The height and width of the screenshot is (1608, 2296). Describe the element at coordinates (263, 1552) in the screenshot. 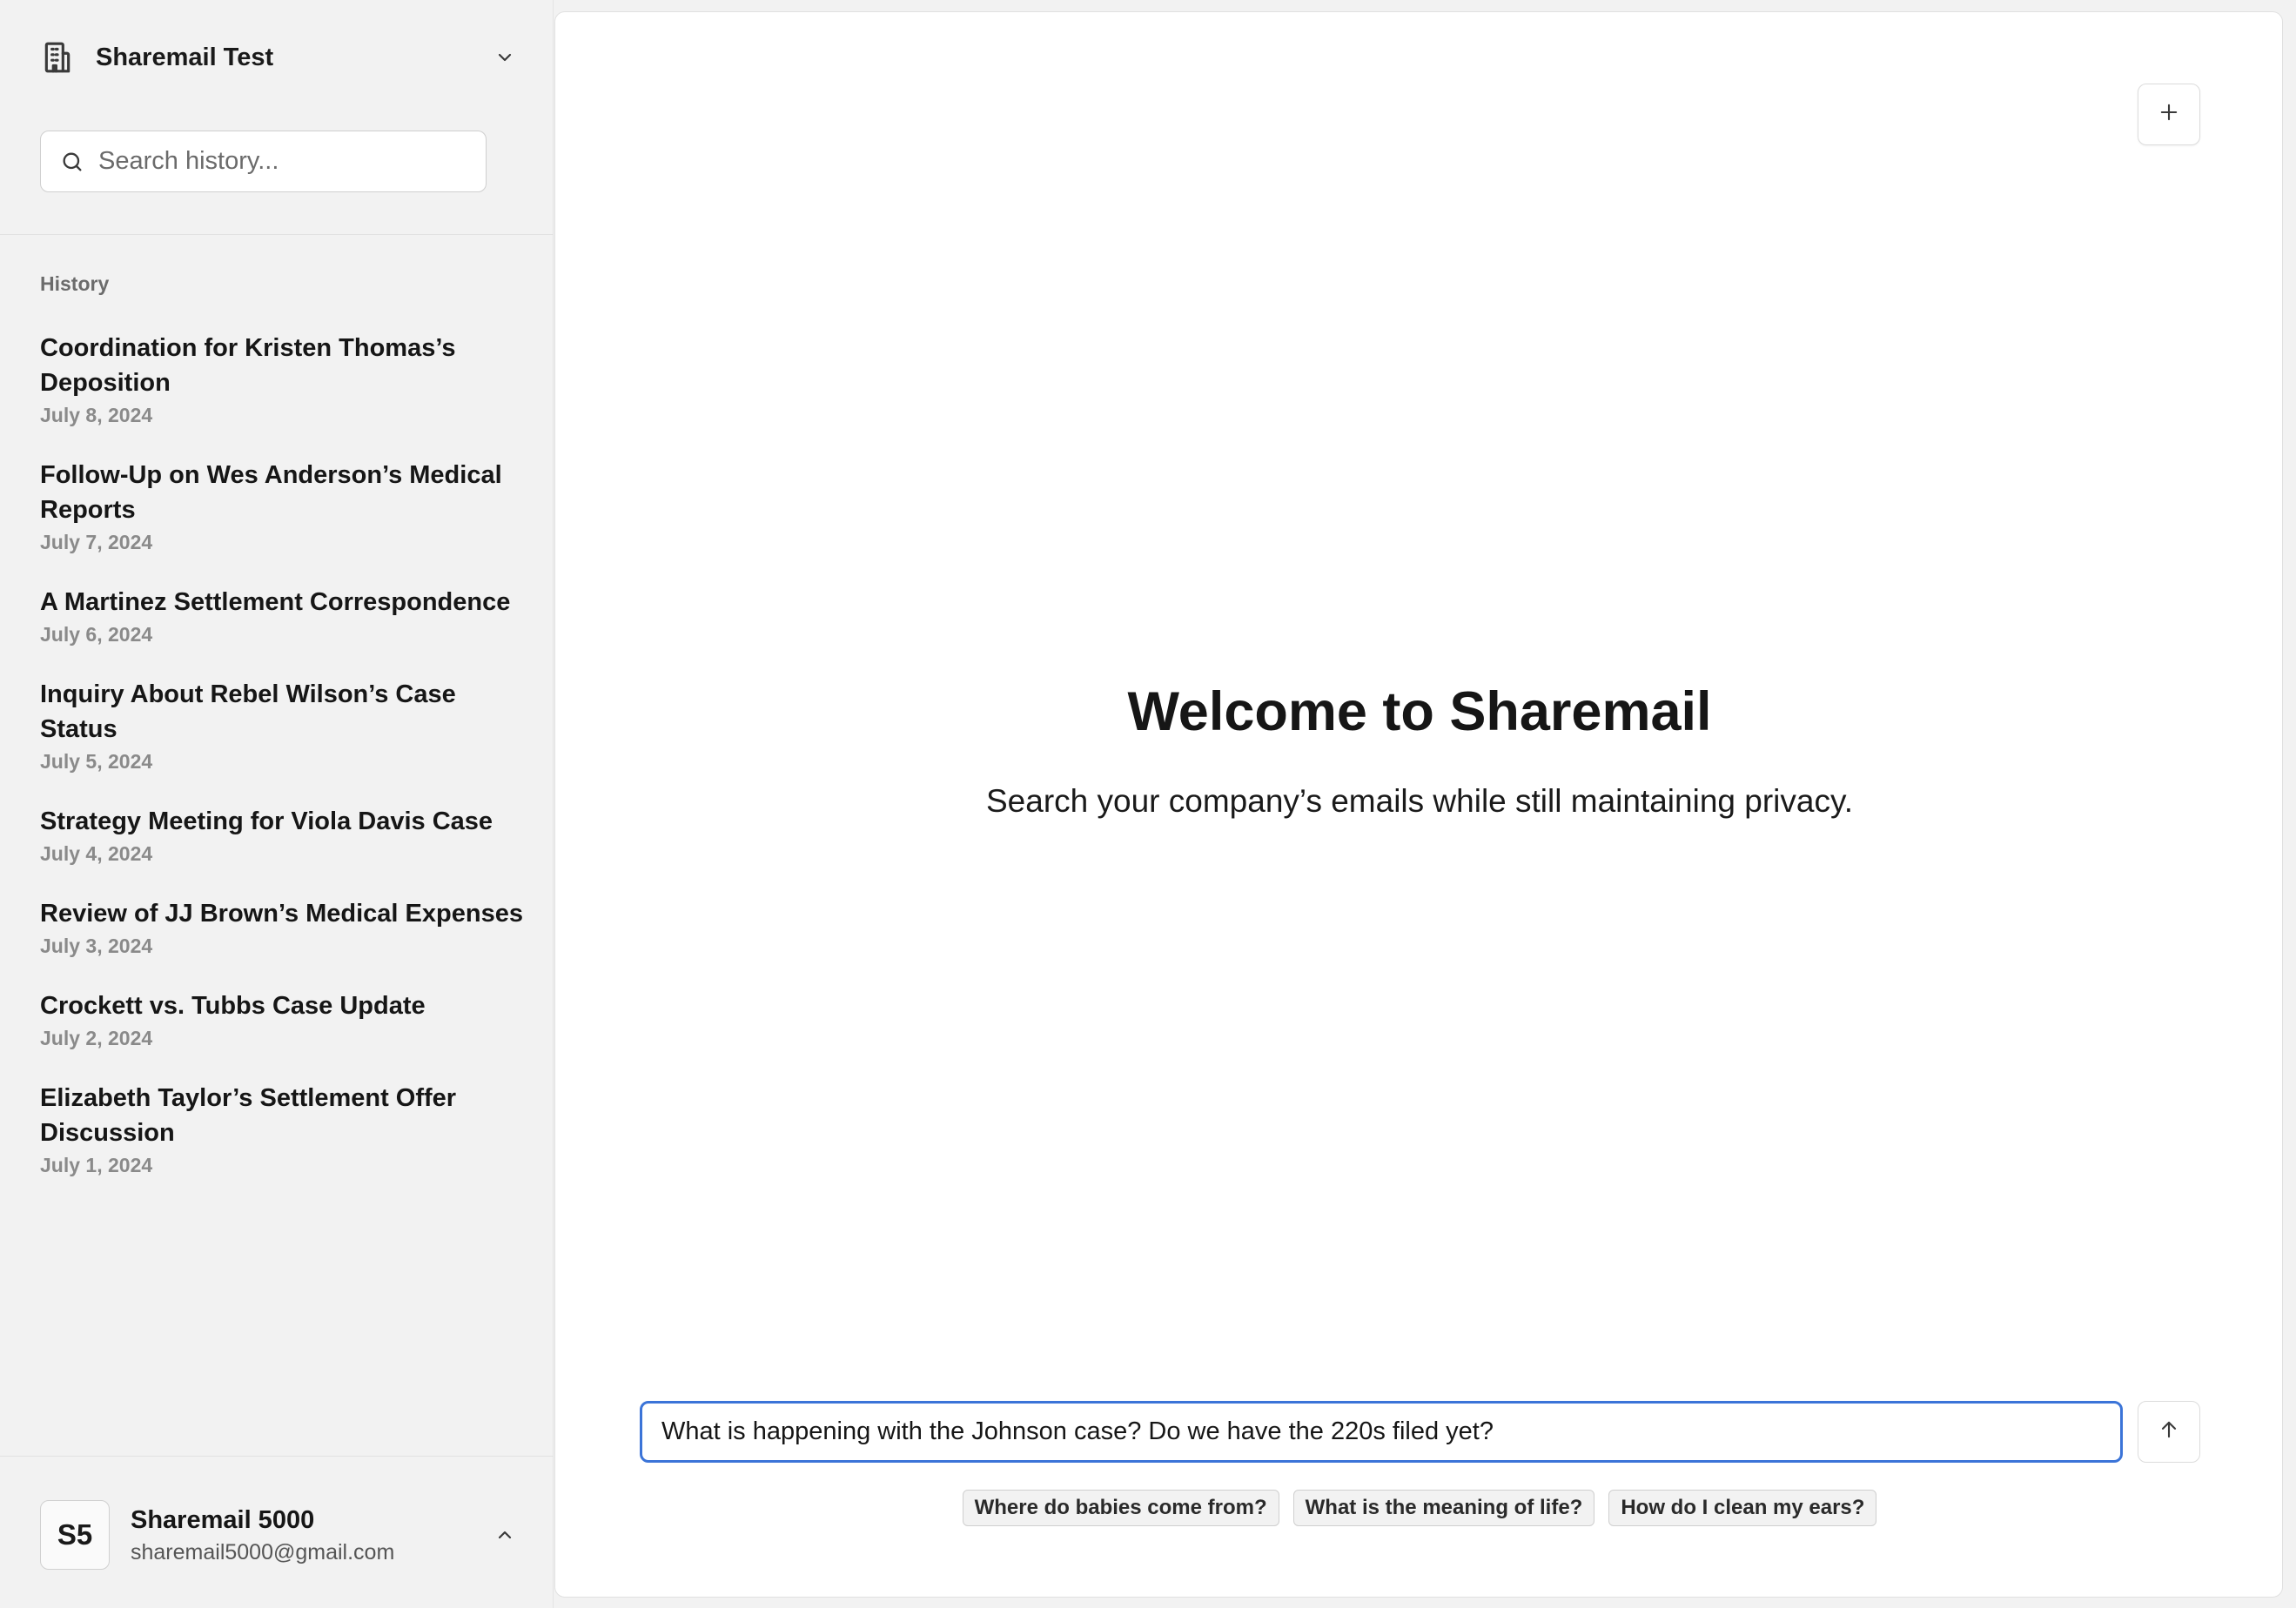

I see `user-email: sharemail5000@gmail.com` at that location.